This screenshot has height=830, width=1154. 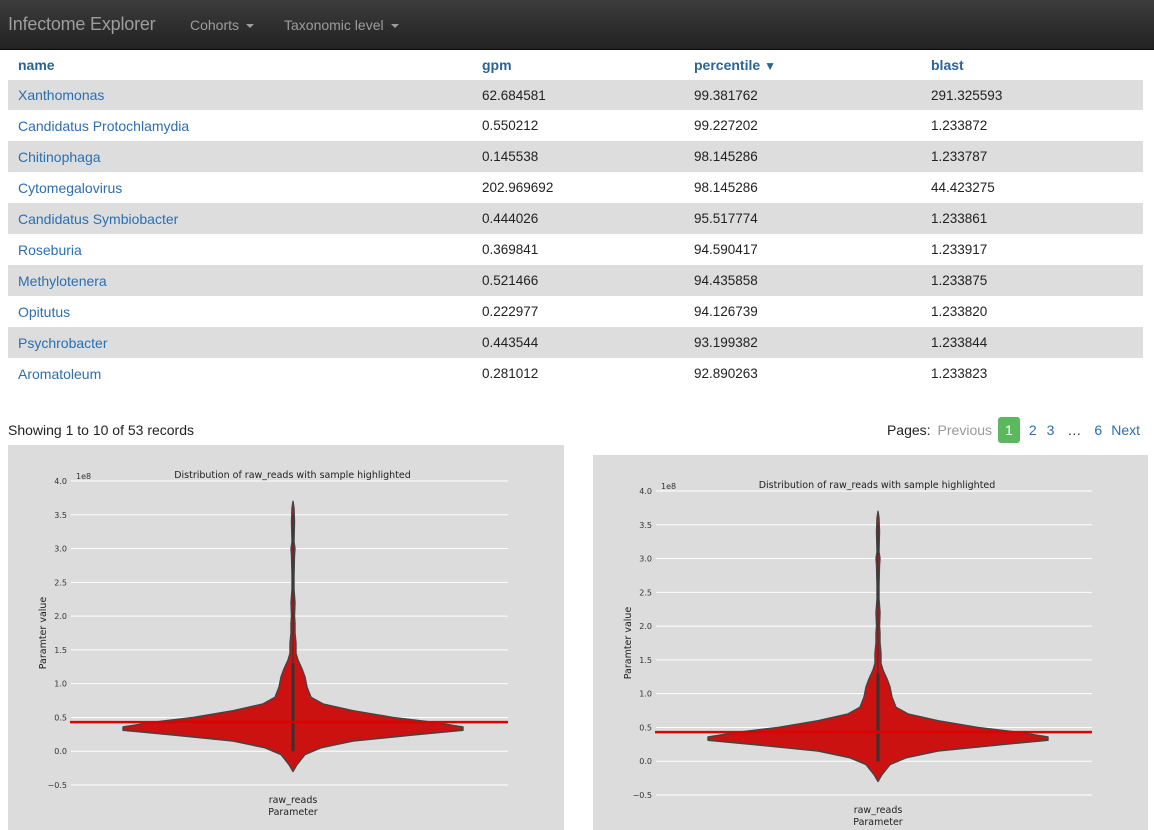 What do you see at coordinates (645, 491) in the screenshot?
I see `y-tick-label: 4.0` at bounding box center [645, 491].